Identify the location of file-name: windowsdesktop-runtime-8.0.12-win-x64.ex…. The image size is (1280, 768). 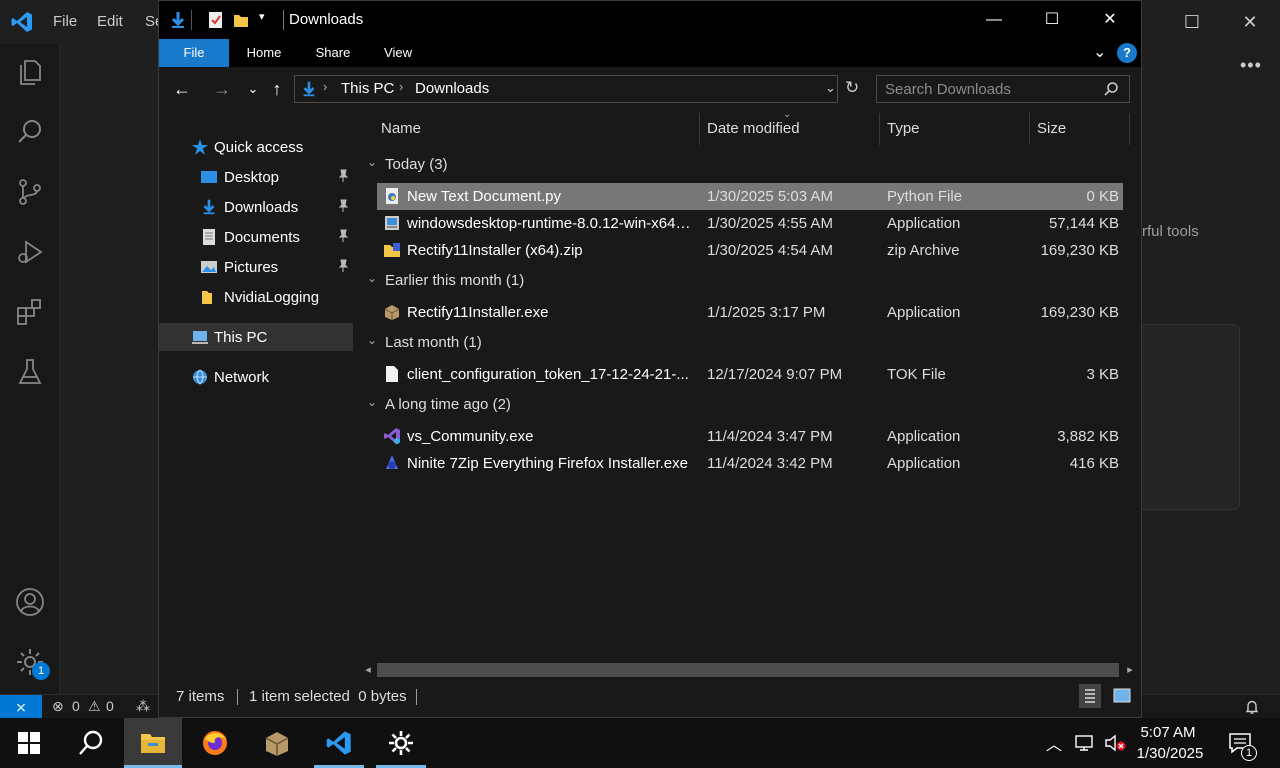
(550, 223).